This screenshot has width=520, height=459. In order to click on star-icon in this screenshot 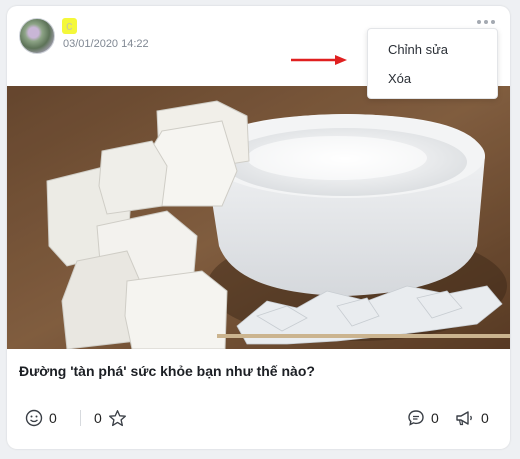, I will do `click(117, 417)`.